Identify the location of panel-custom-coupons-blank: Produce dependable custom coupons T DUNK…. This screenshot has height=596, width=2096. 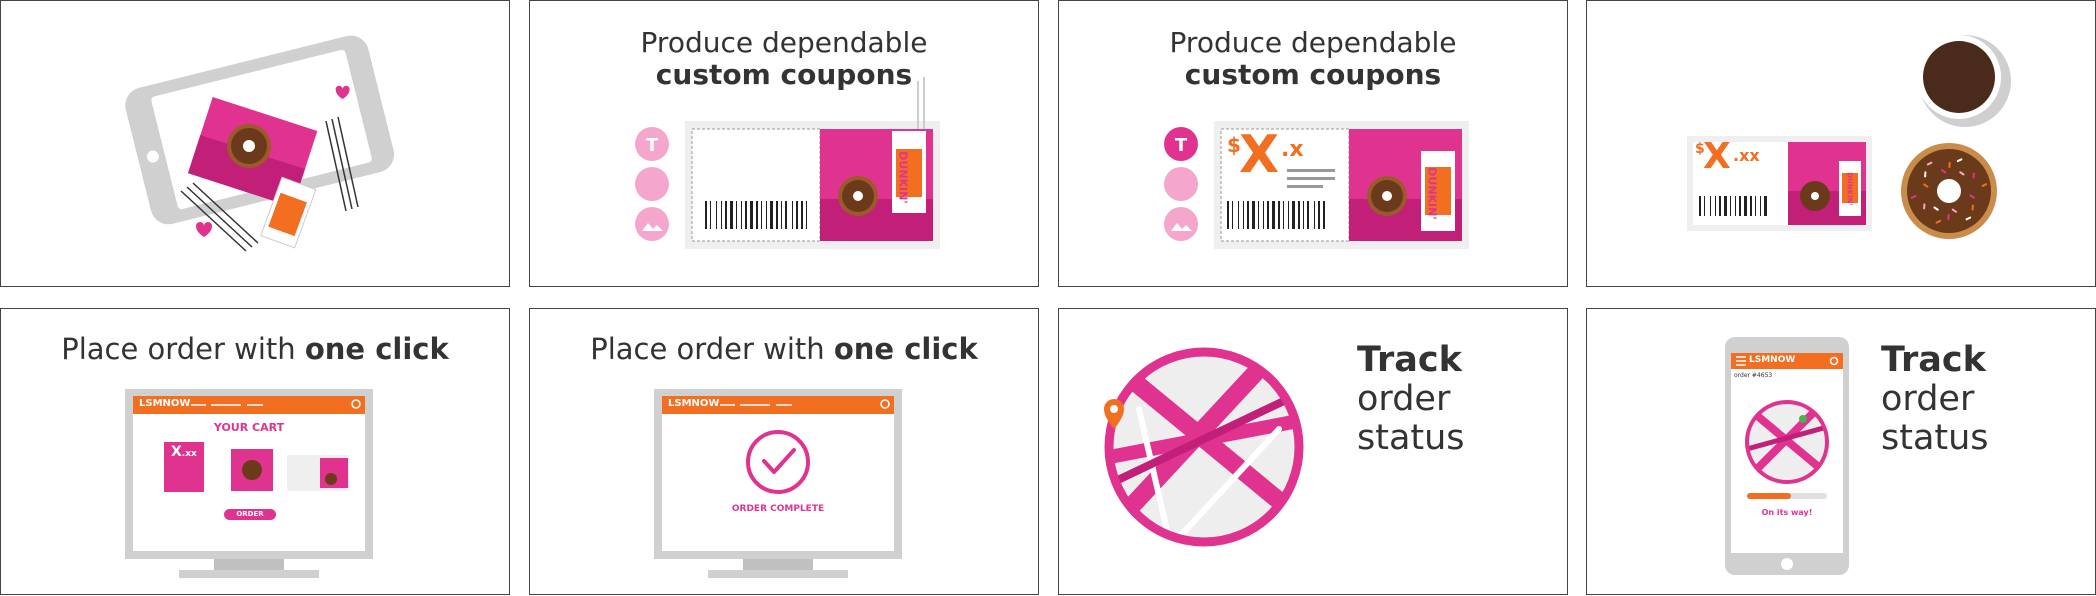
(784, 143).